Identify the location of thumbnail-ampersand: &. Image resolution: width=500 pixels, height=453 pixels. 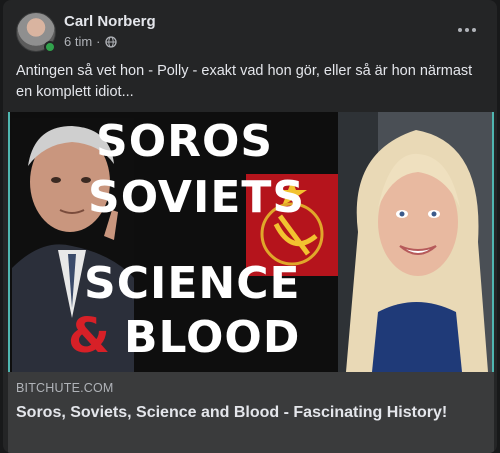
(89, 336).